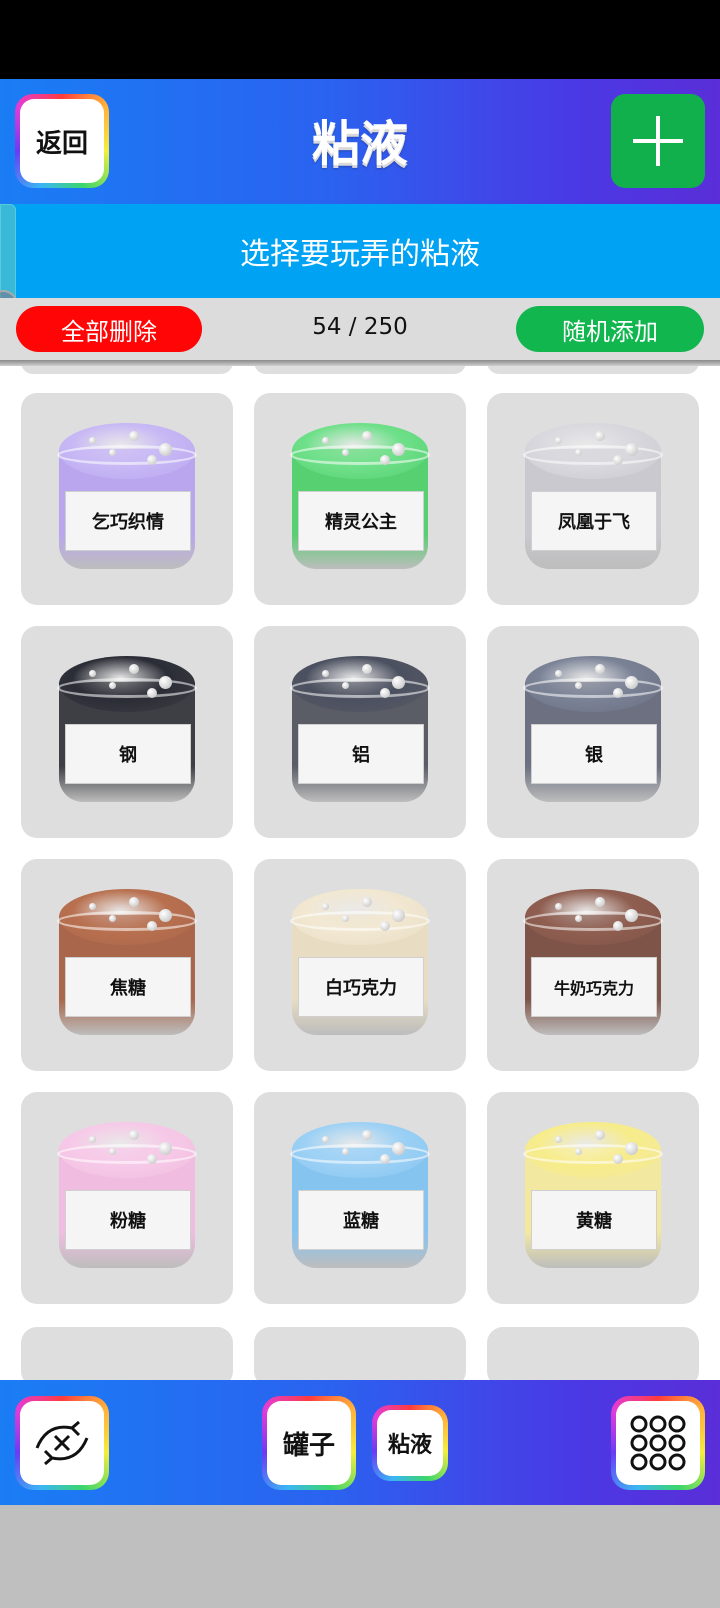 The height and width of the screenshot is (1608, 720). I want to click on slime-button: 粘液, so click(410, 1443).